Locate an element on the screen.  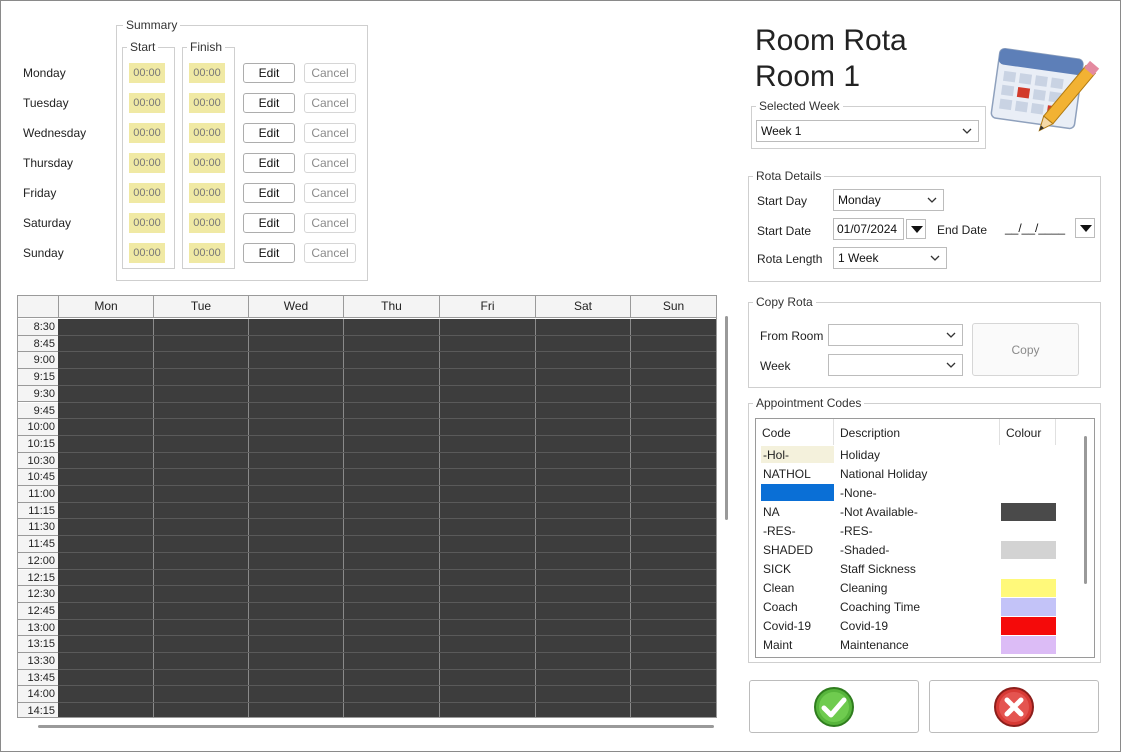
green-check-icon is located at coordinates (834, 707).